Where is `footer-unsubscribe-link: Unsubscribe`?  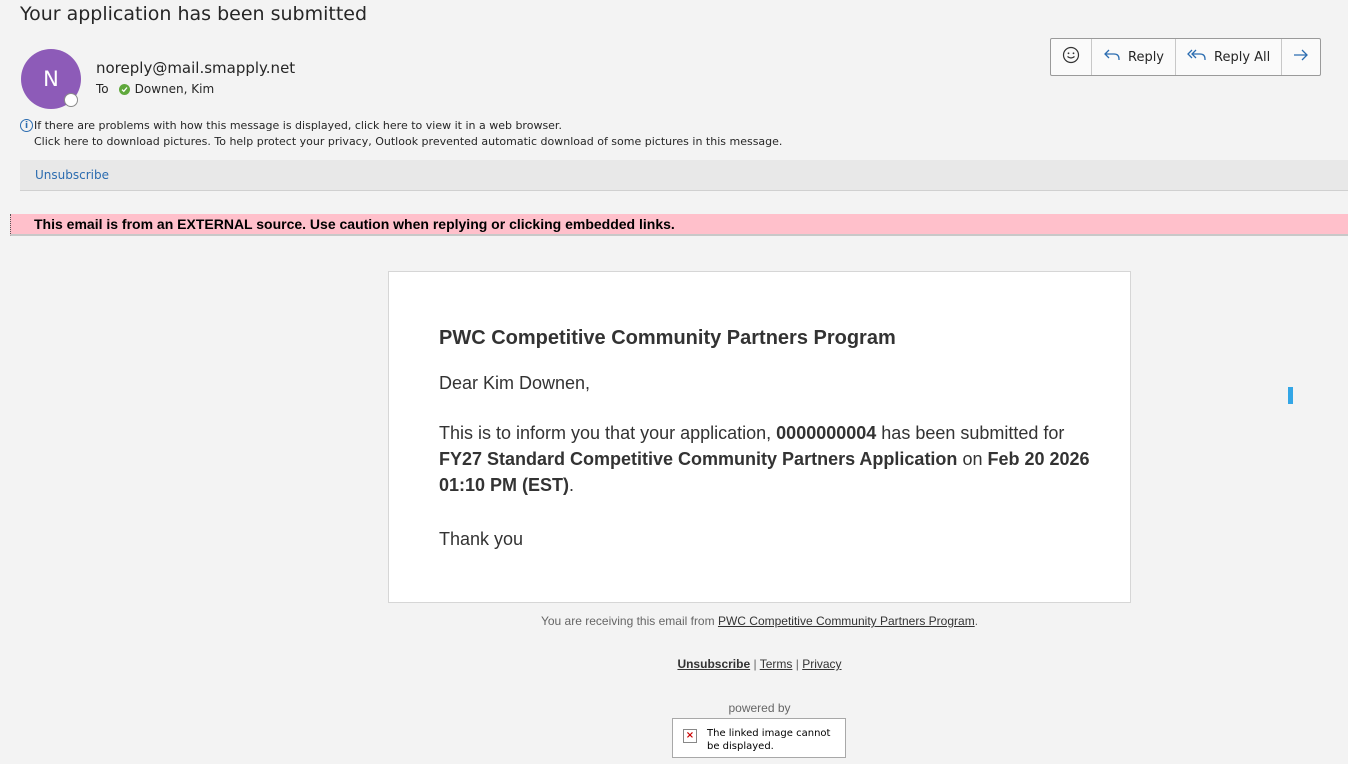 footer-unsubscribe-link: Unsubscribe is located at coordinates (713, 664).